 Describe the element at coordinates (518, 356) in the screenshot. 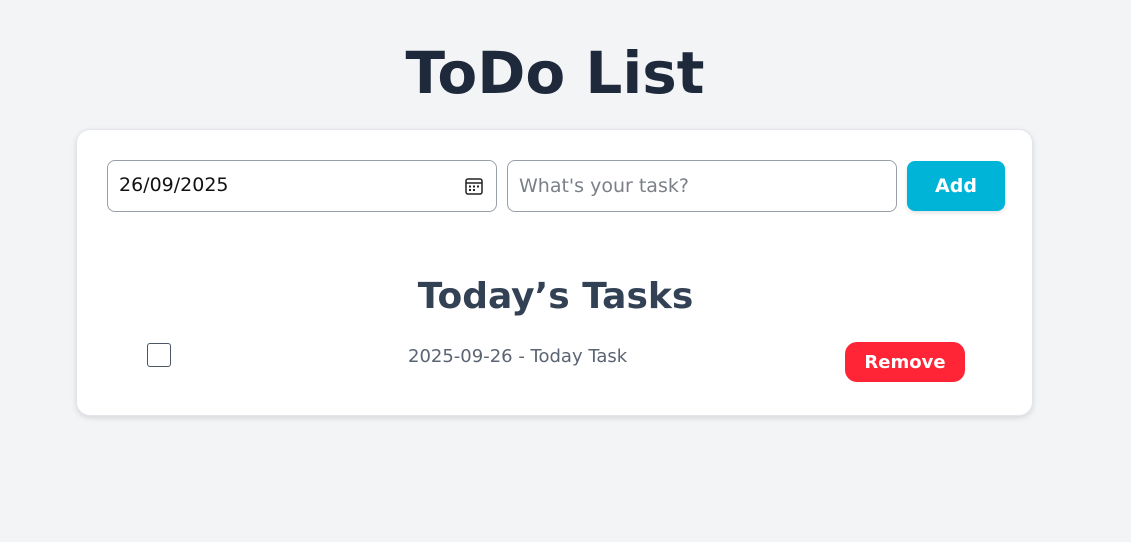

I see `task-text: 2025-09-26 - Today Task` at that location.